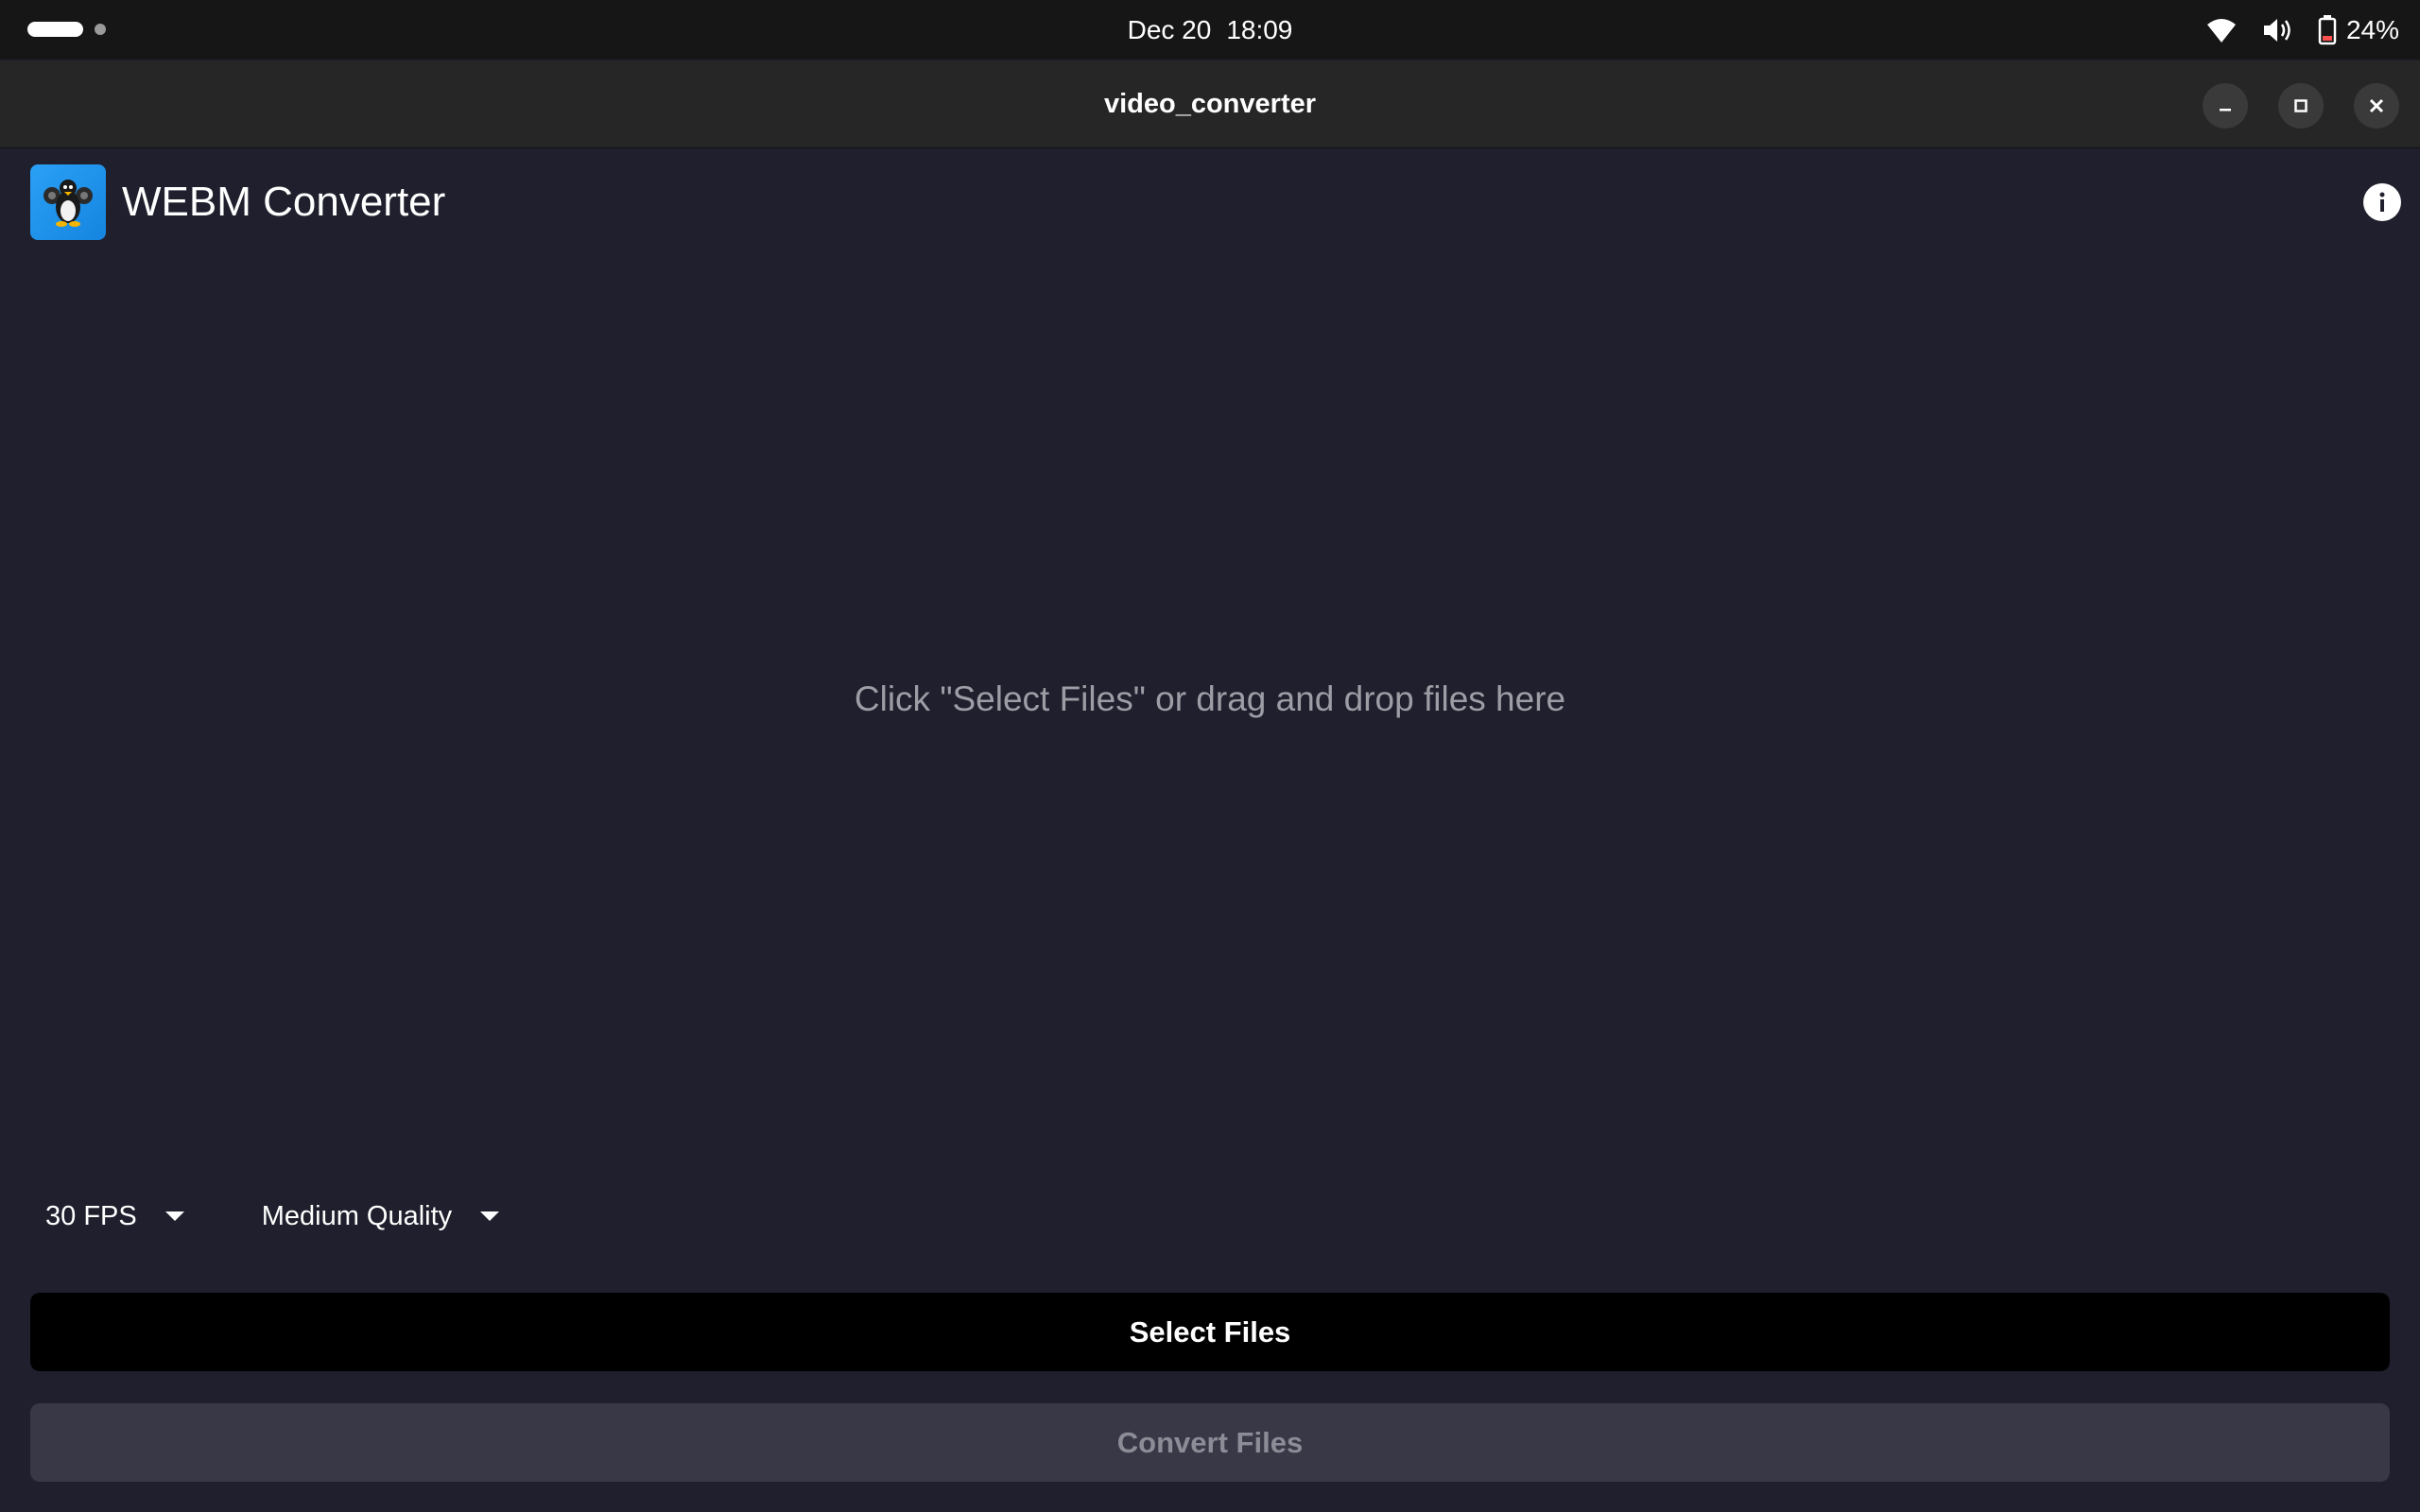  What do you see at coordinates (68, 202) in the screenshot?
I see `tux-penguin-logo-icon` at bounding box center [68, 202].